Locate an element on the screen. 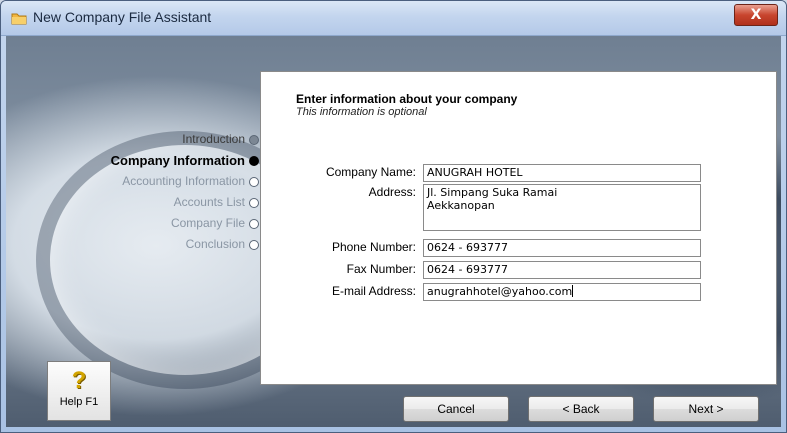 Image resolution: width=787 pixels, height=433 pixels. window-title: New Company File Assistant is located at coordinates (122, 17).